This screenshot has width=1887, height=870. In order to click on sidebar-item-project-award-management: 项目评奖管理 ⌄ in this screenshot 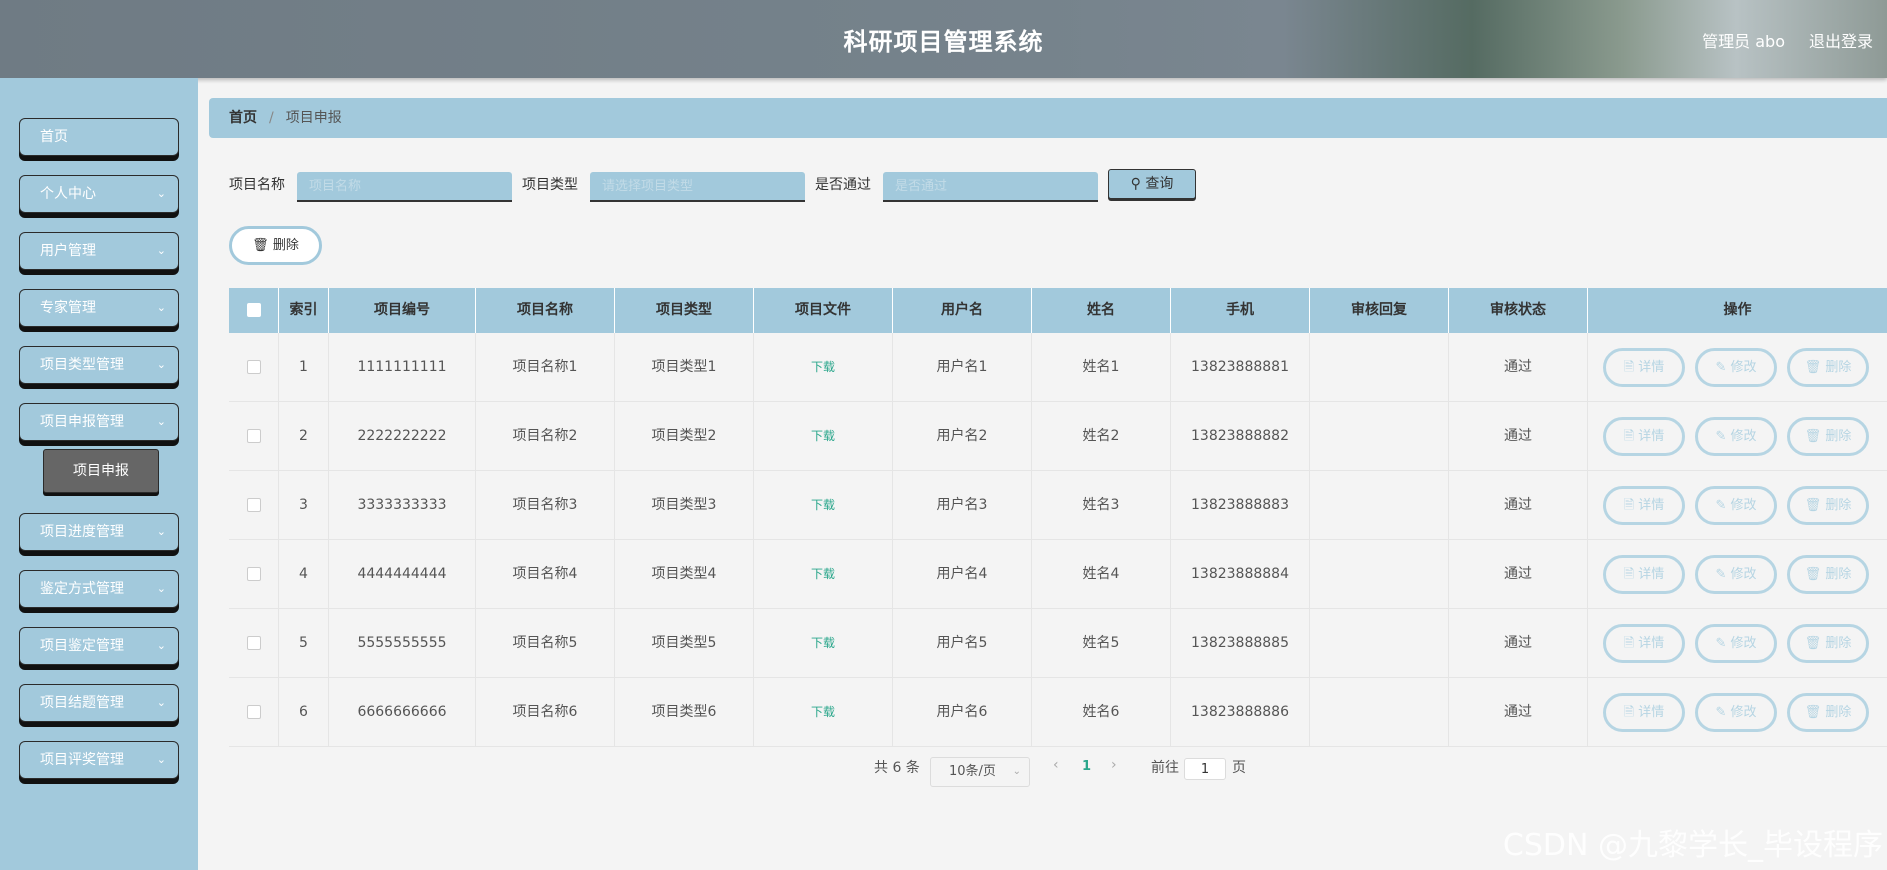, I will do `click(99, 760)`.